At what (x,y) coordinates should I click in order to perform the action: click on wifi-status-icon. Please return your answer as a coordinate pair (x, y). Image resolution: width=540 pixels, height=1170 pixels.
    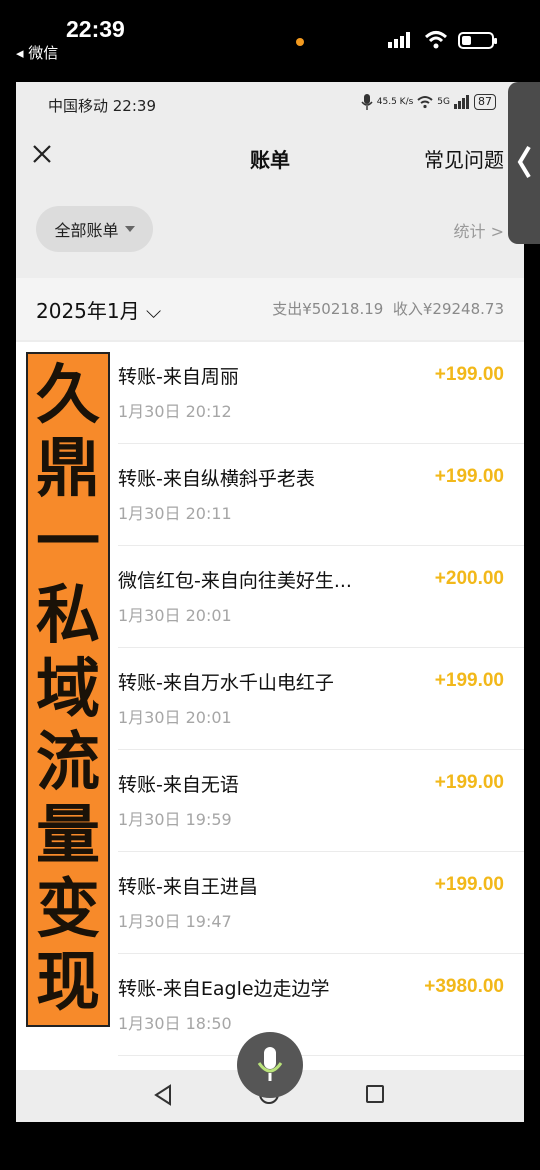
    Looking at the image, I should click on (425, 102).